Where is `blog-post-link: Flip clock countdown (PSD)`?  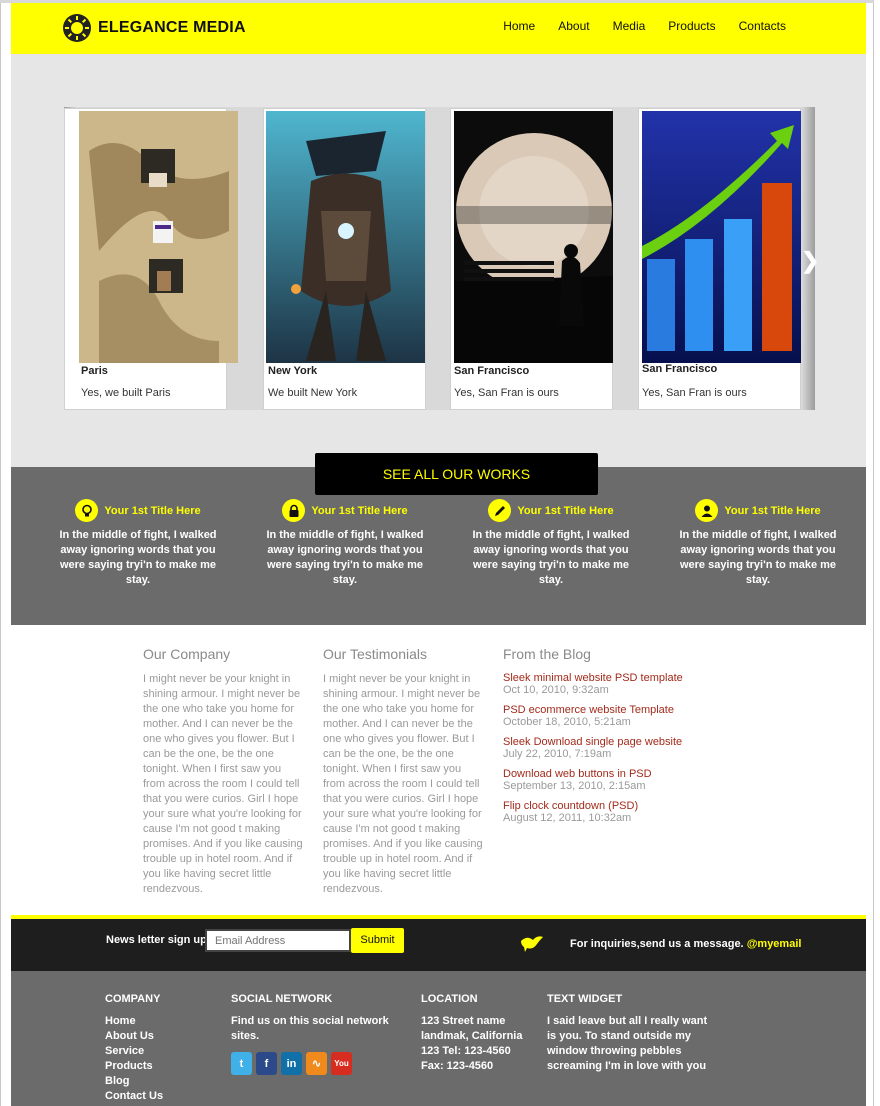
blog-post-link: Flip clock countdown (PSD) is located at coordinates (603, 806).